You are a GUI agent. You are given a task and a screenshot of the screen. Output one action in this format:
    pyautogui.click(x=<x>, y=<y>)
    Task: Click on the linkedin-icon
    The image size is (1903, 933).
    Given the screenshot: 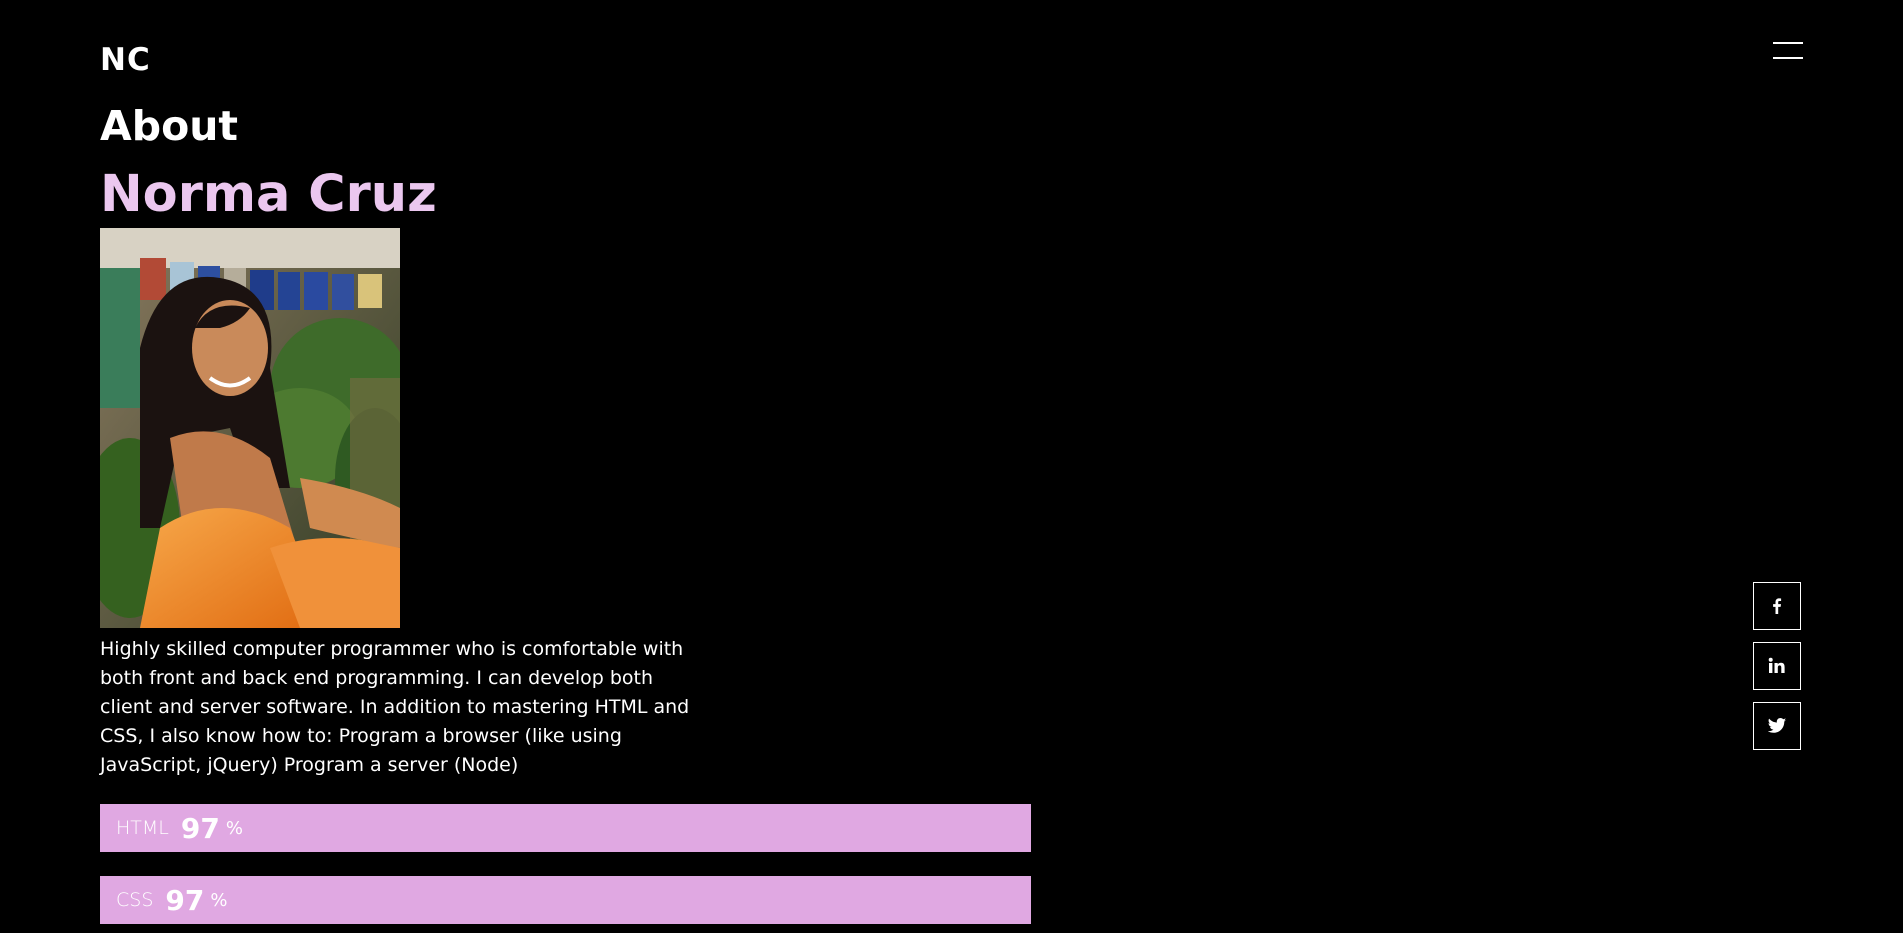 What is the action you would take?
    pyautogui.click(x=1776, y=665)
    